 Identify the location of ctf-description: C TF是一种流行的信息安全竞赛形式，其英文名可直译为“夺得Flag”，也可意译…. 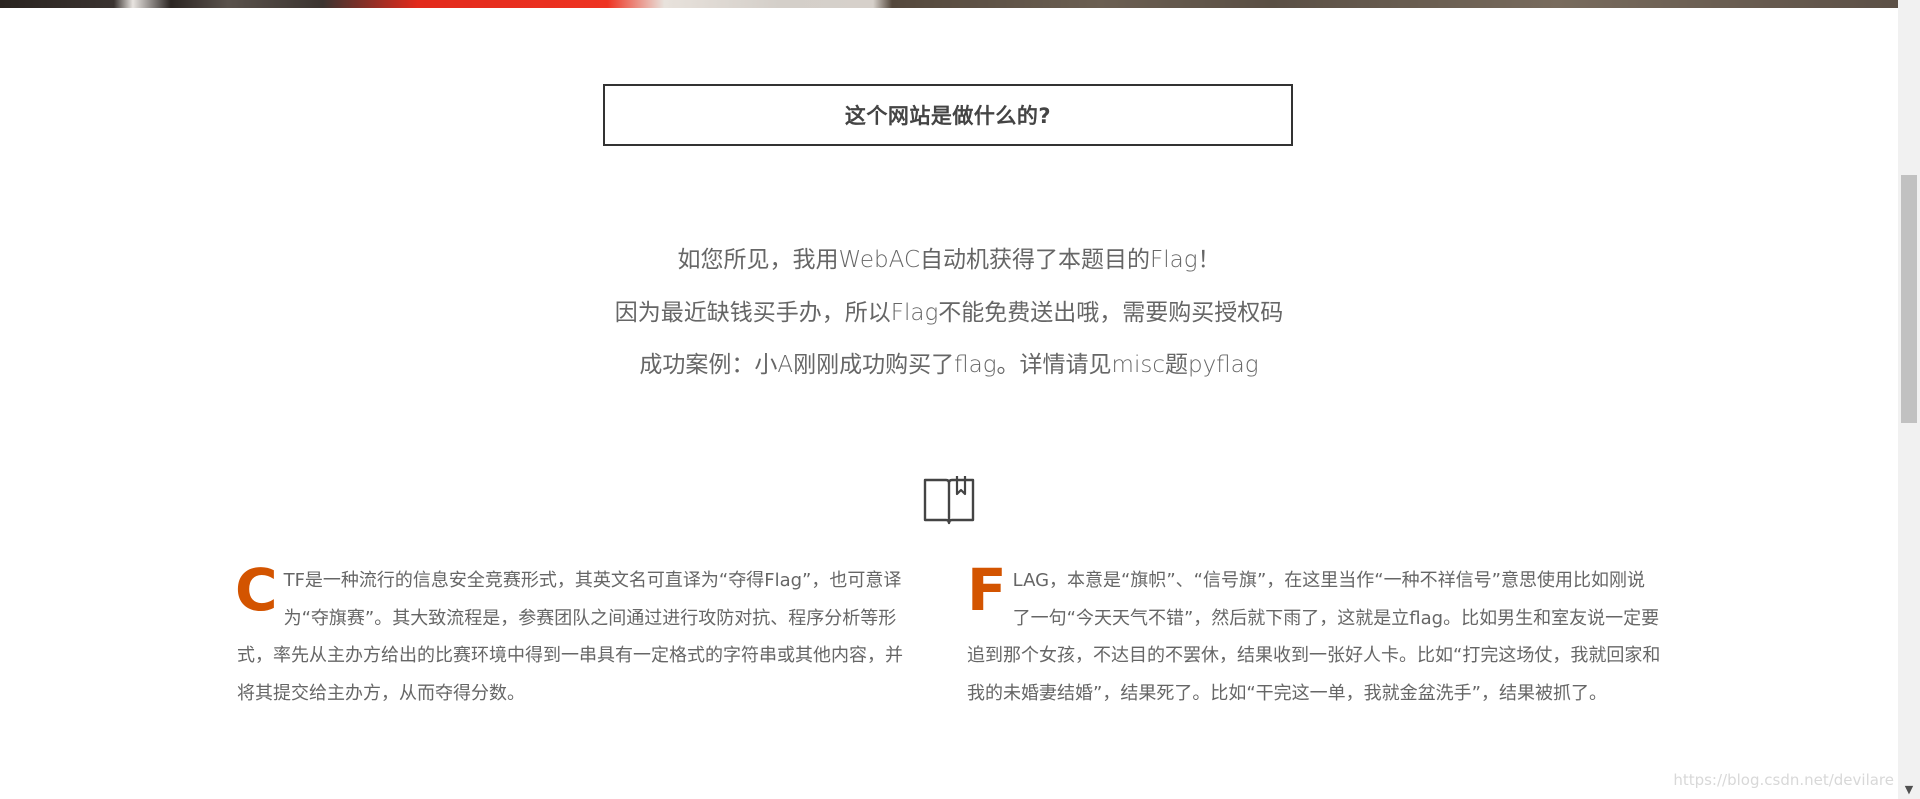
(576, 634).